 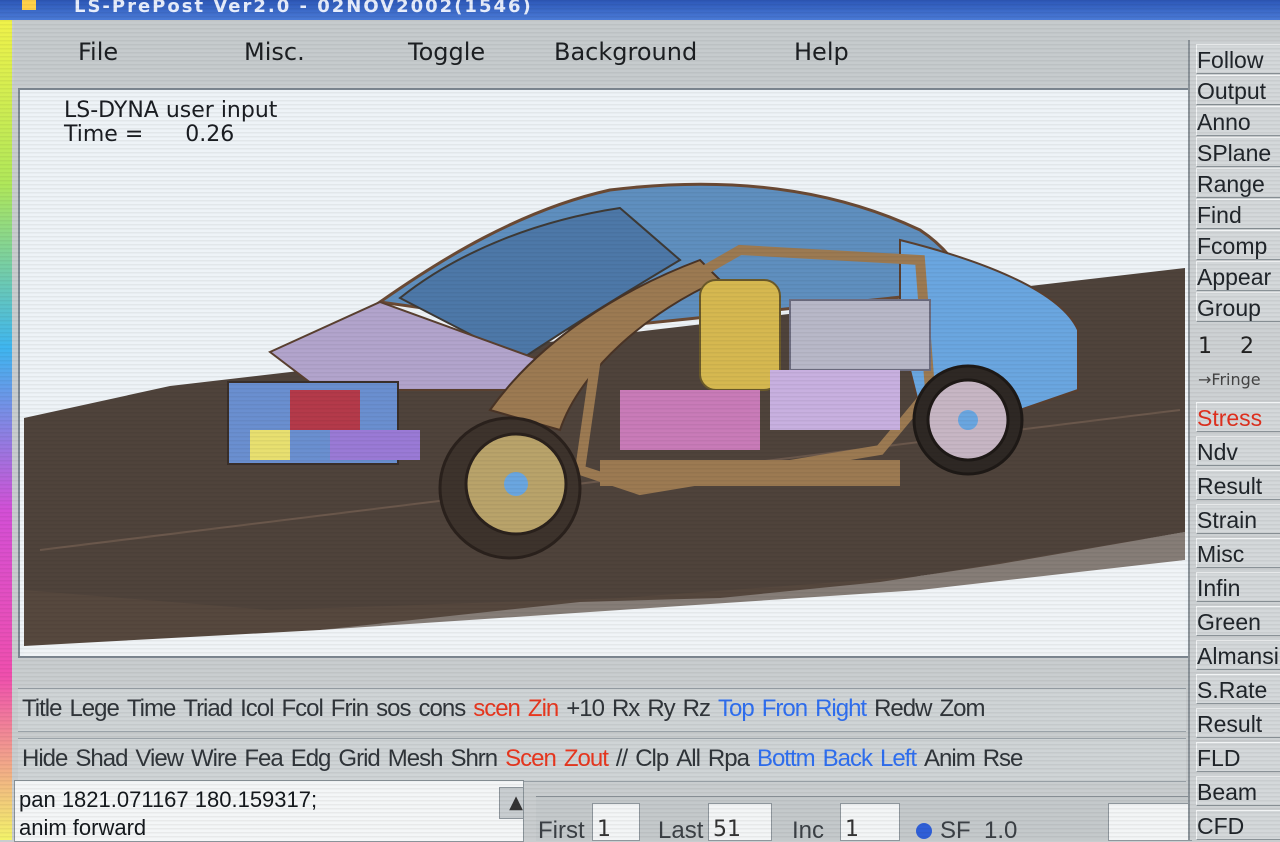 What do you see at coordinates (207, 709) in the screenshot?
I see `toolbar-button-triad: Triad` at bounding box center [207, 709].